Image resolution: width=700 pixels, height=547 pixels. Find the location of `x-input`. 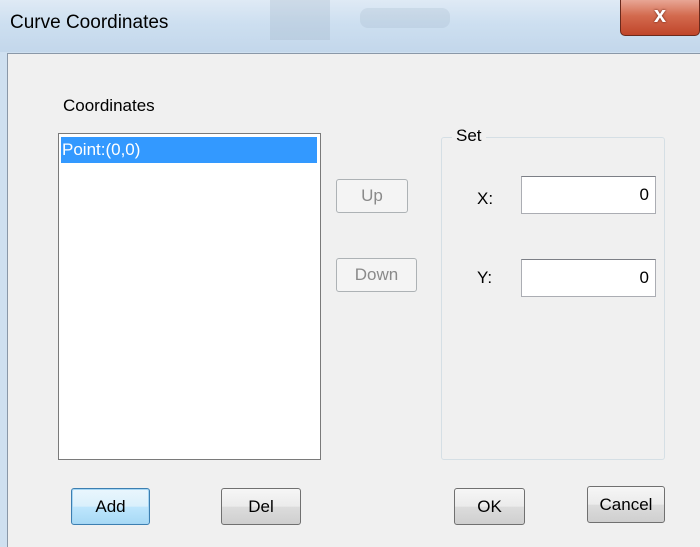

x-input is located at coordinates (588, 195).